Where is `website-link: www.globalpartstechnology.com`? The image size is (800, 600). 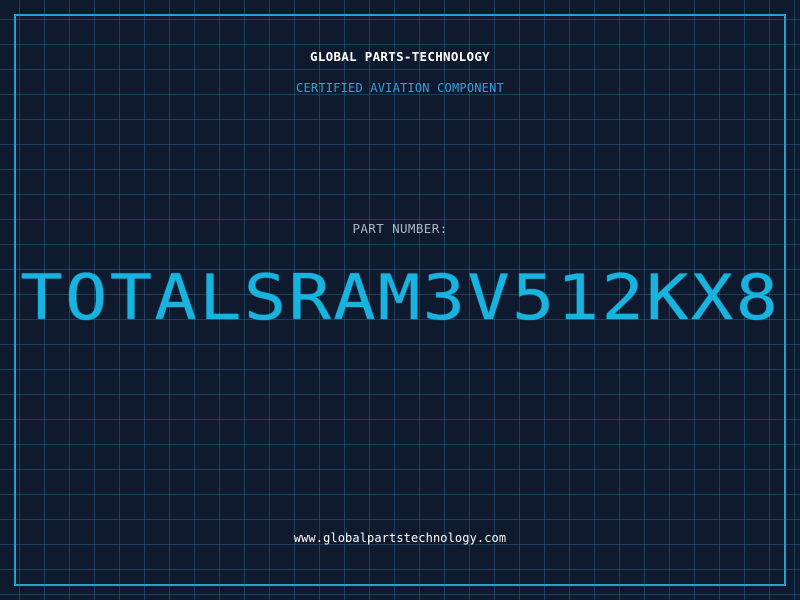 website-link: www.globalpartstechnology.com is located at coordinates (400, 538).